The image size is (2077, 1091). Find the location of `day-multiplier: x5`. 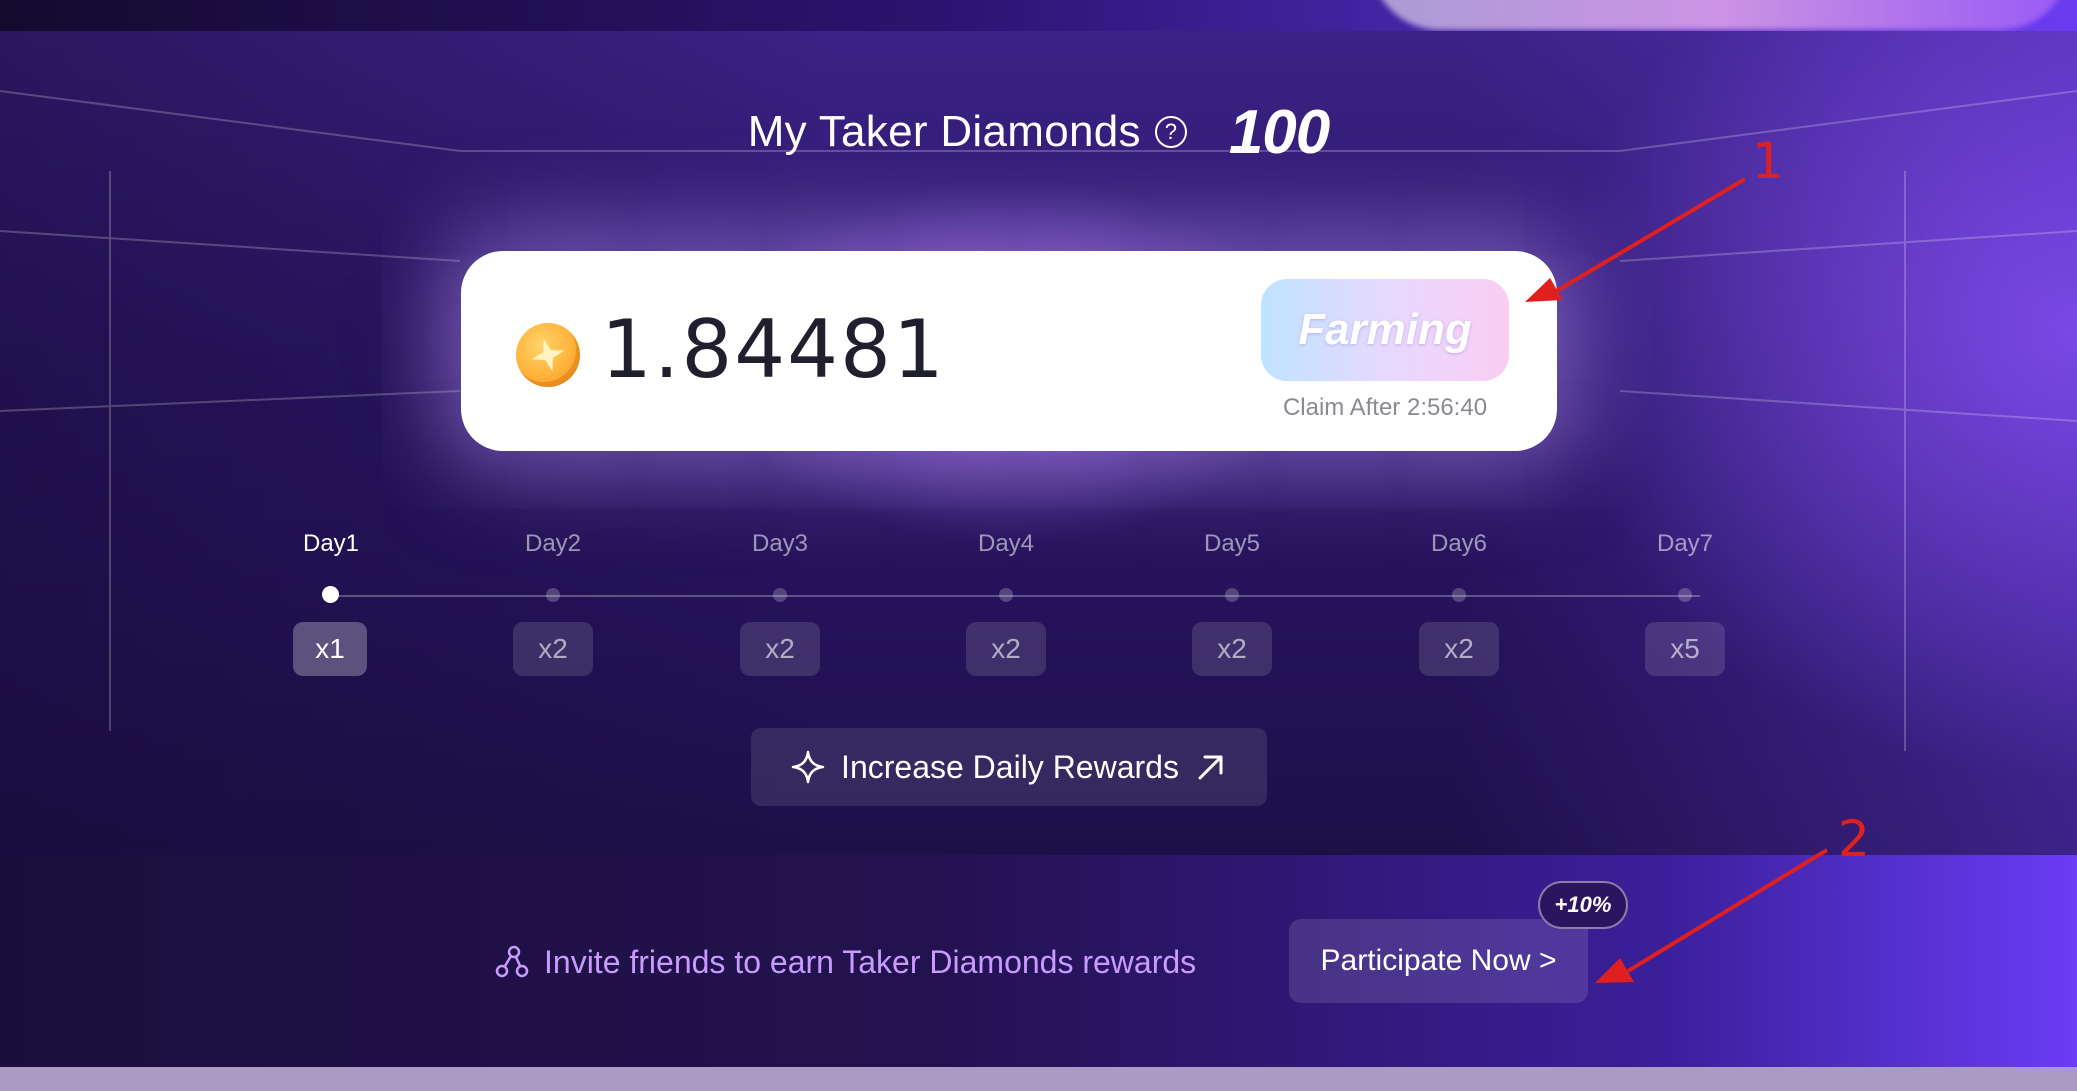

day-multiplier: x5 is located at coordinates (1685, 649).